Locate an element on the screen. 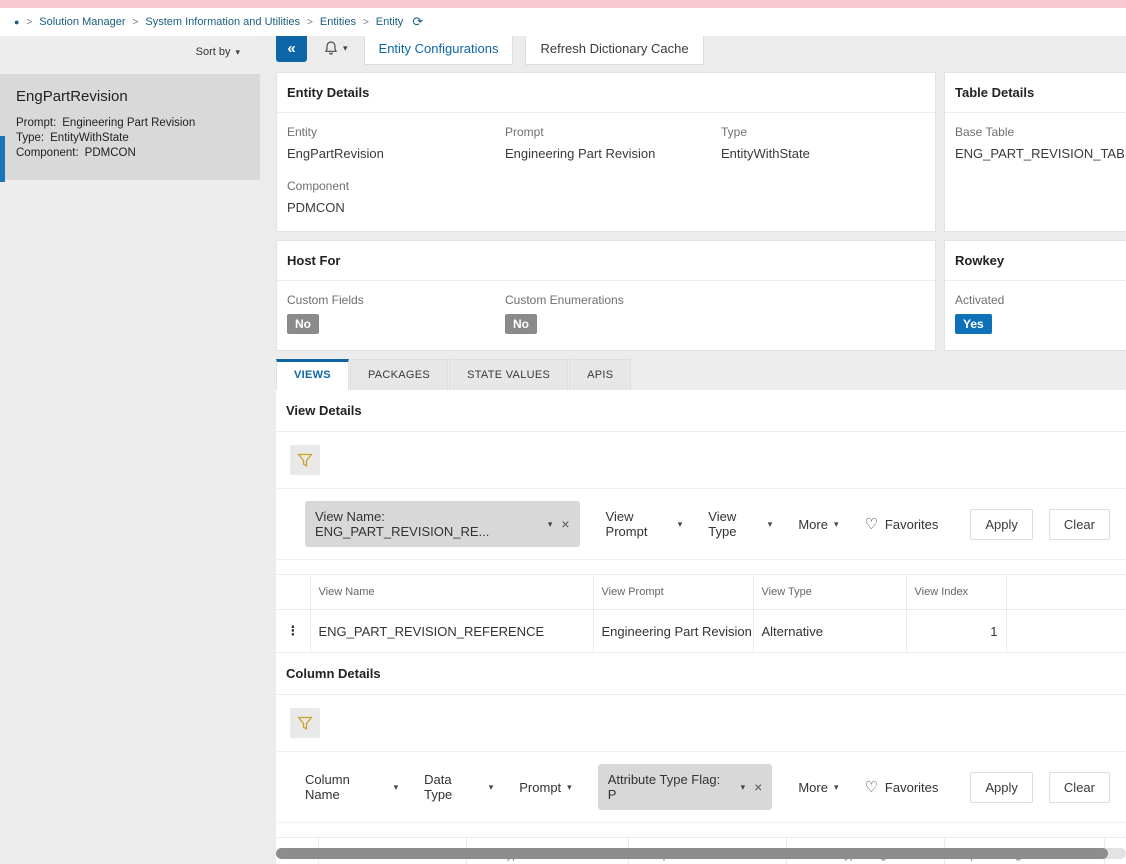 The height and width of the screenshot is (864, 1126). tab-views: VIEWS is located at coordinates (312, 374).